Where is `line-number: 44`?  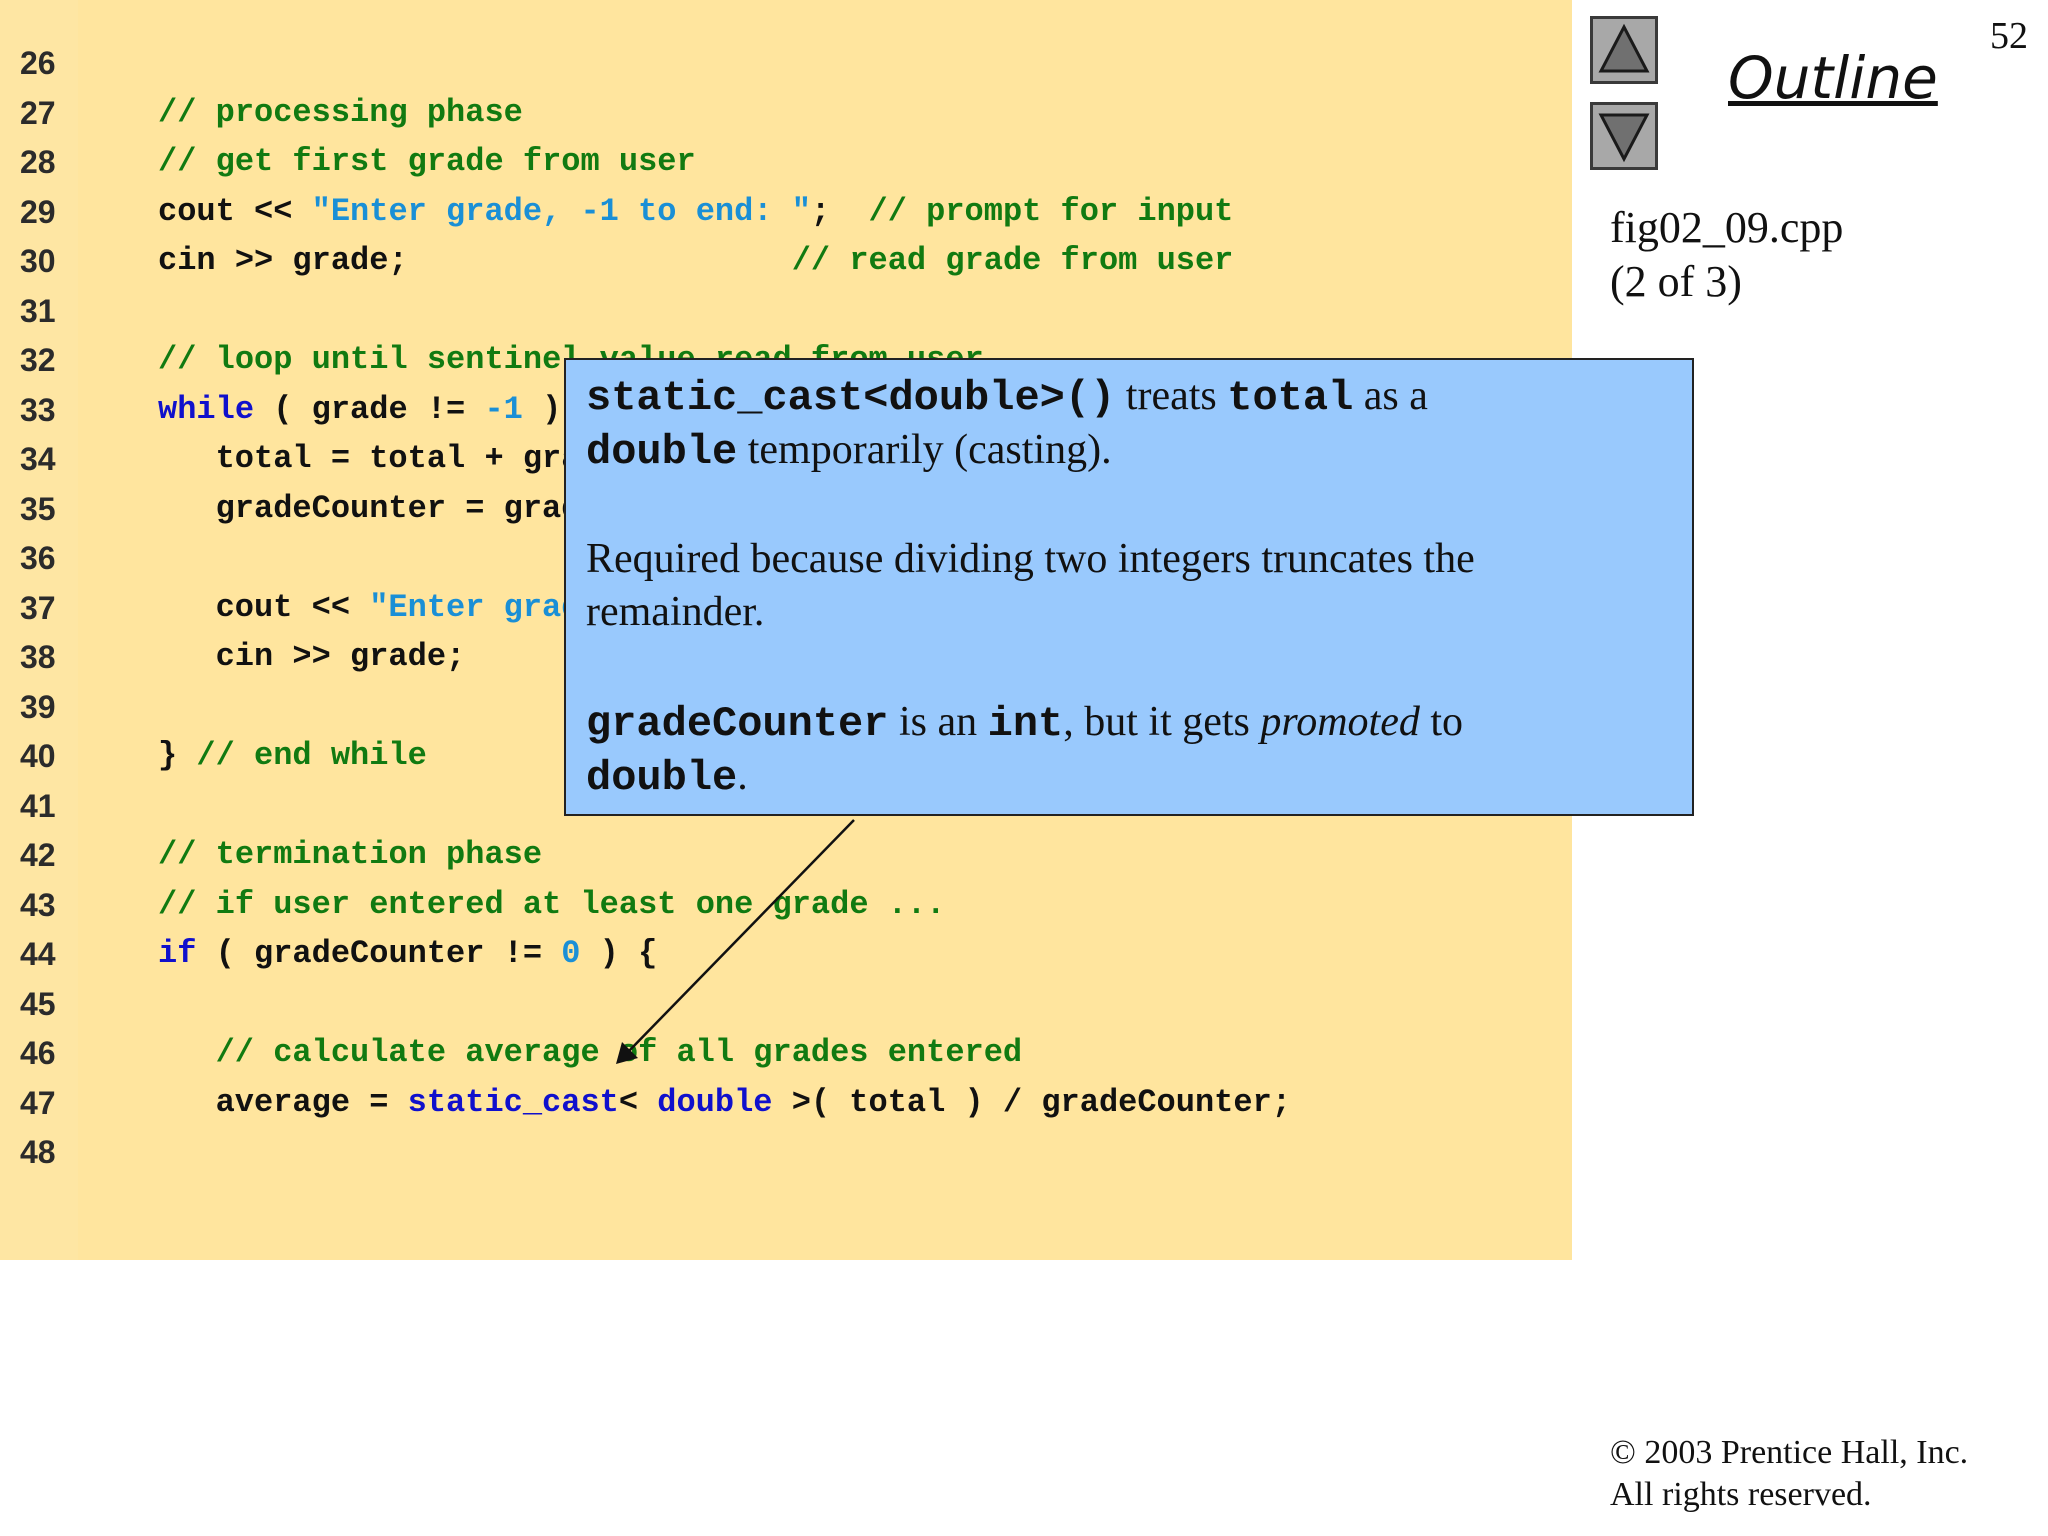 line-number: 44 is located at coordinates (38, 954).